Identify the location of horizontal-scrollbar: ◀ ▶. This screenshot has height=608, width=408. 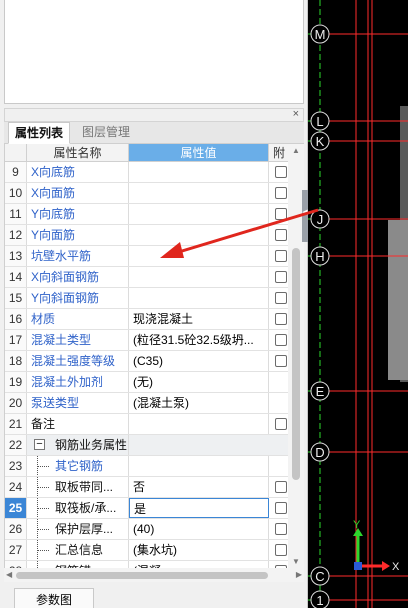
(154, 575).